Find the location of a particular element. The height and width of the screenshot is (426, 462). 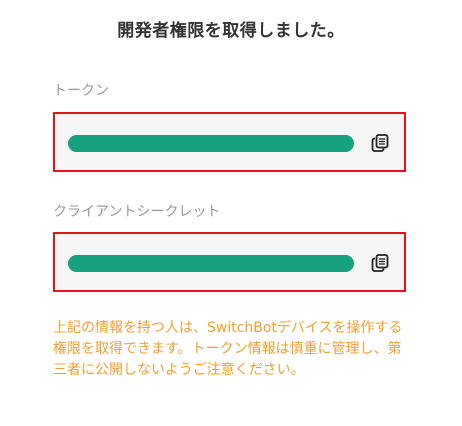

token-field is located at coordinates (229, 142).